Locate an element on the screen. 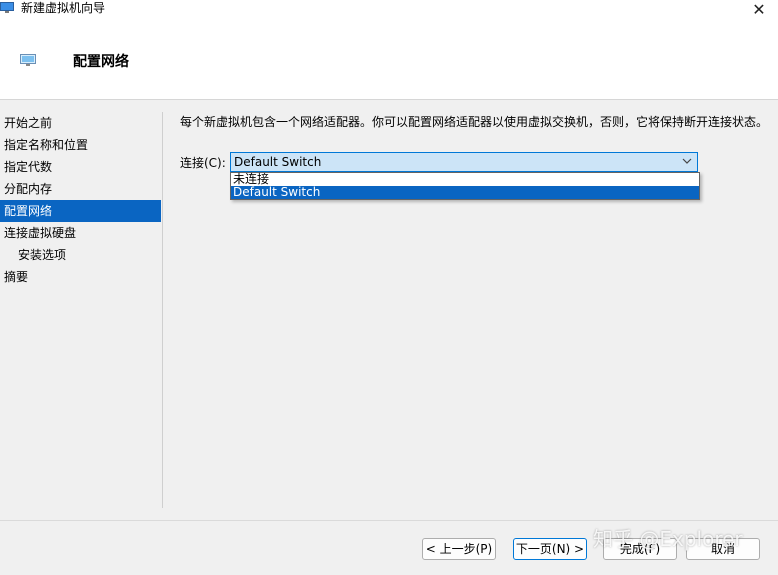  nav-item-summary: 摘要 is located at coordinates (80, 277).